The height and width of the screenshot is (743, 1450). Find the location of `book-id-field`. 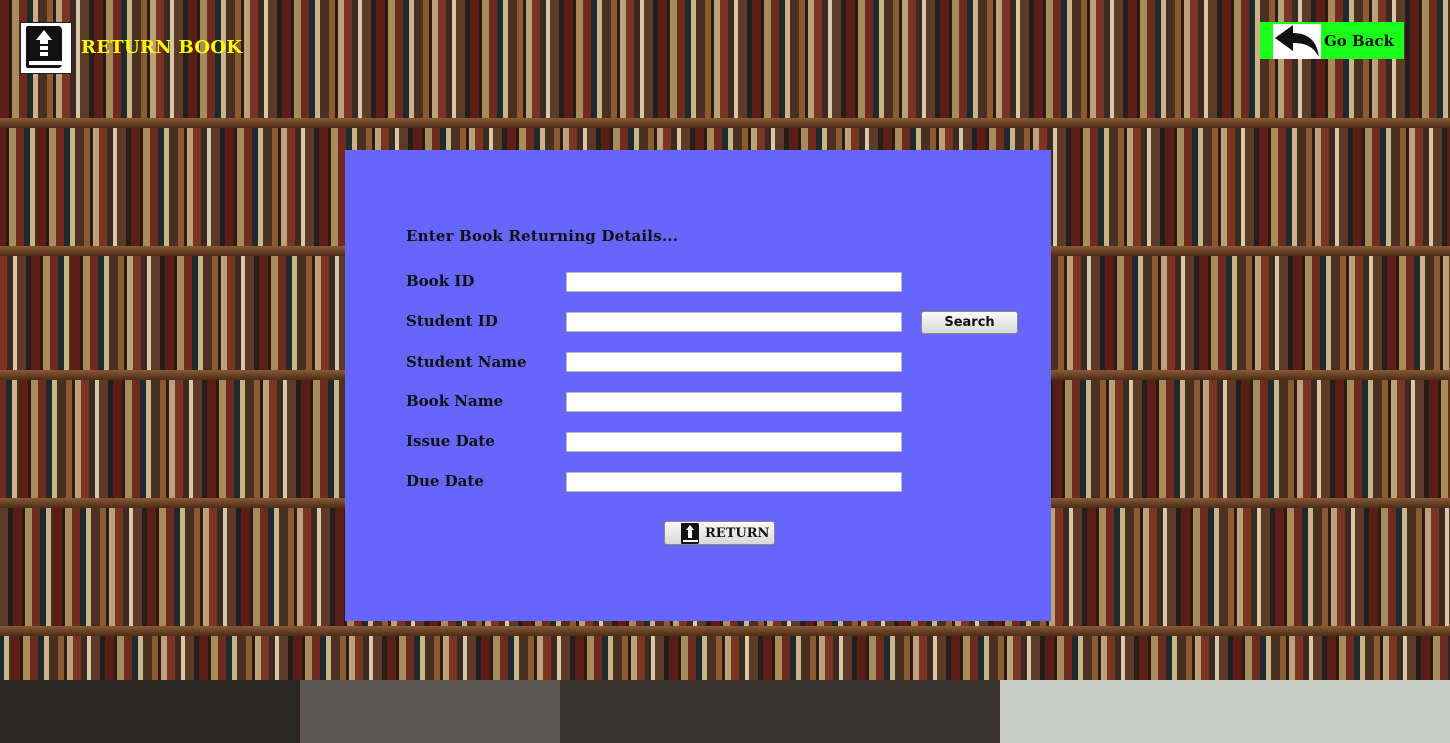

book-id-field is located at coordinates (734, 282).